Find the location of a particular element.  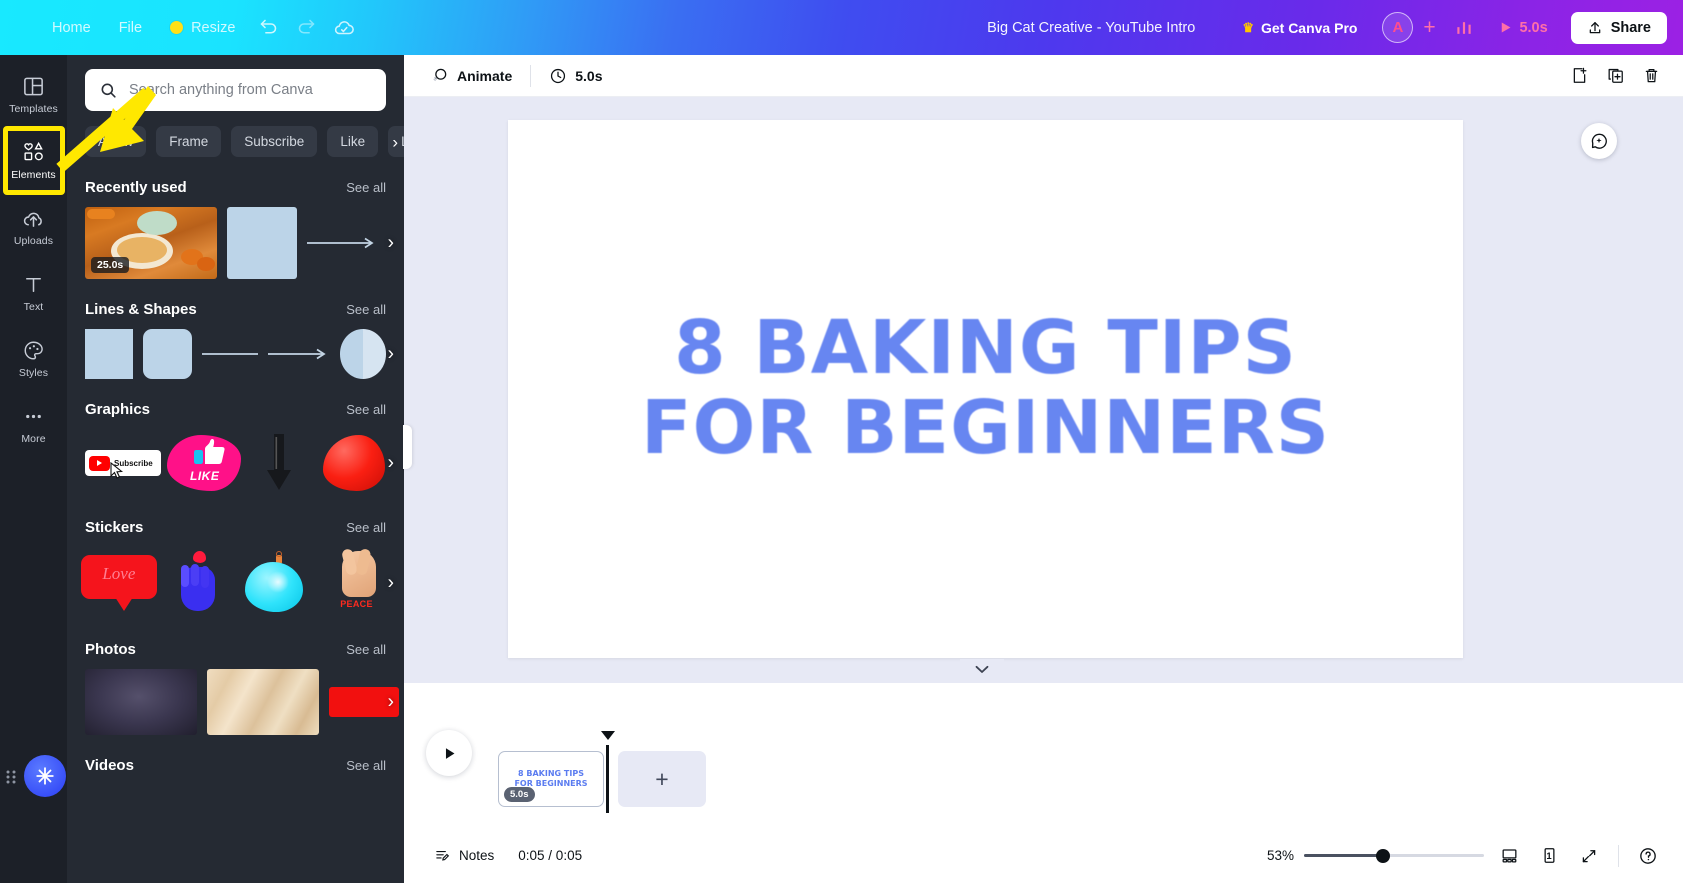

see-all-graphics: See all is located at coordinates (366, 409).